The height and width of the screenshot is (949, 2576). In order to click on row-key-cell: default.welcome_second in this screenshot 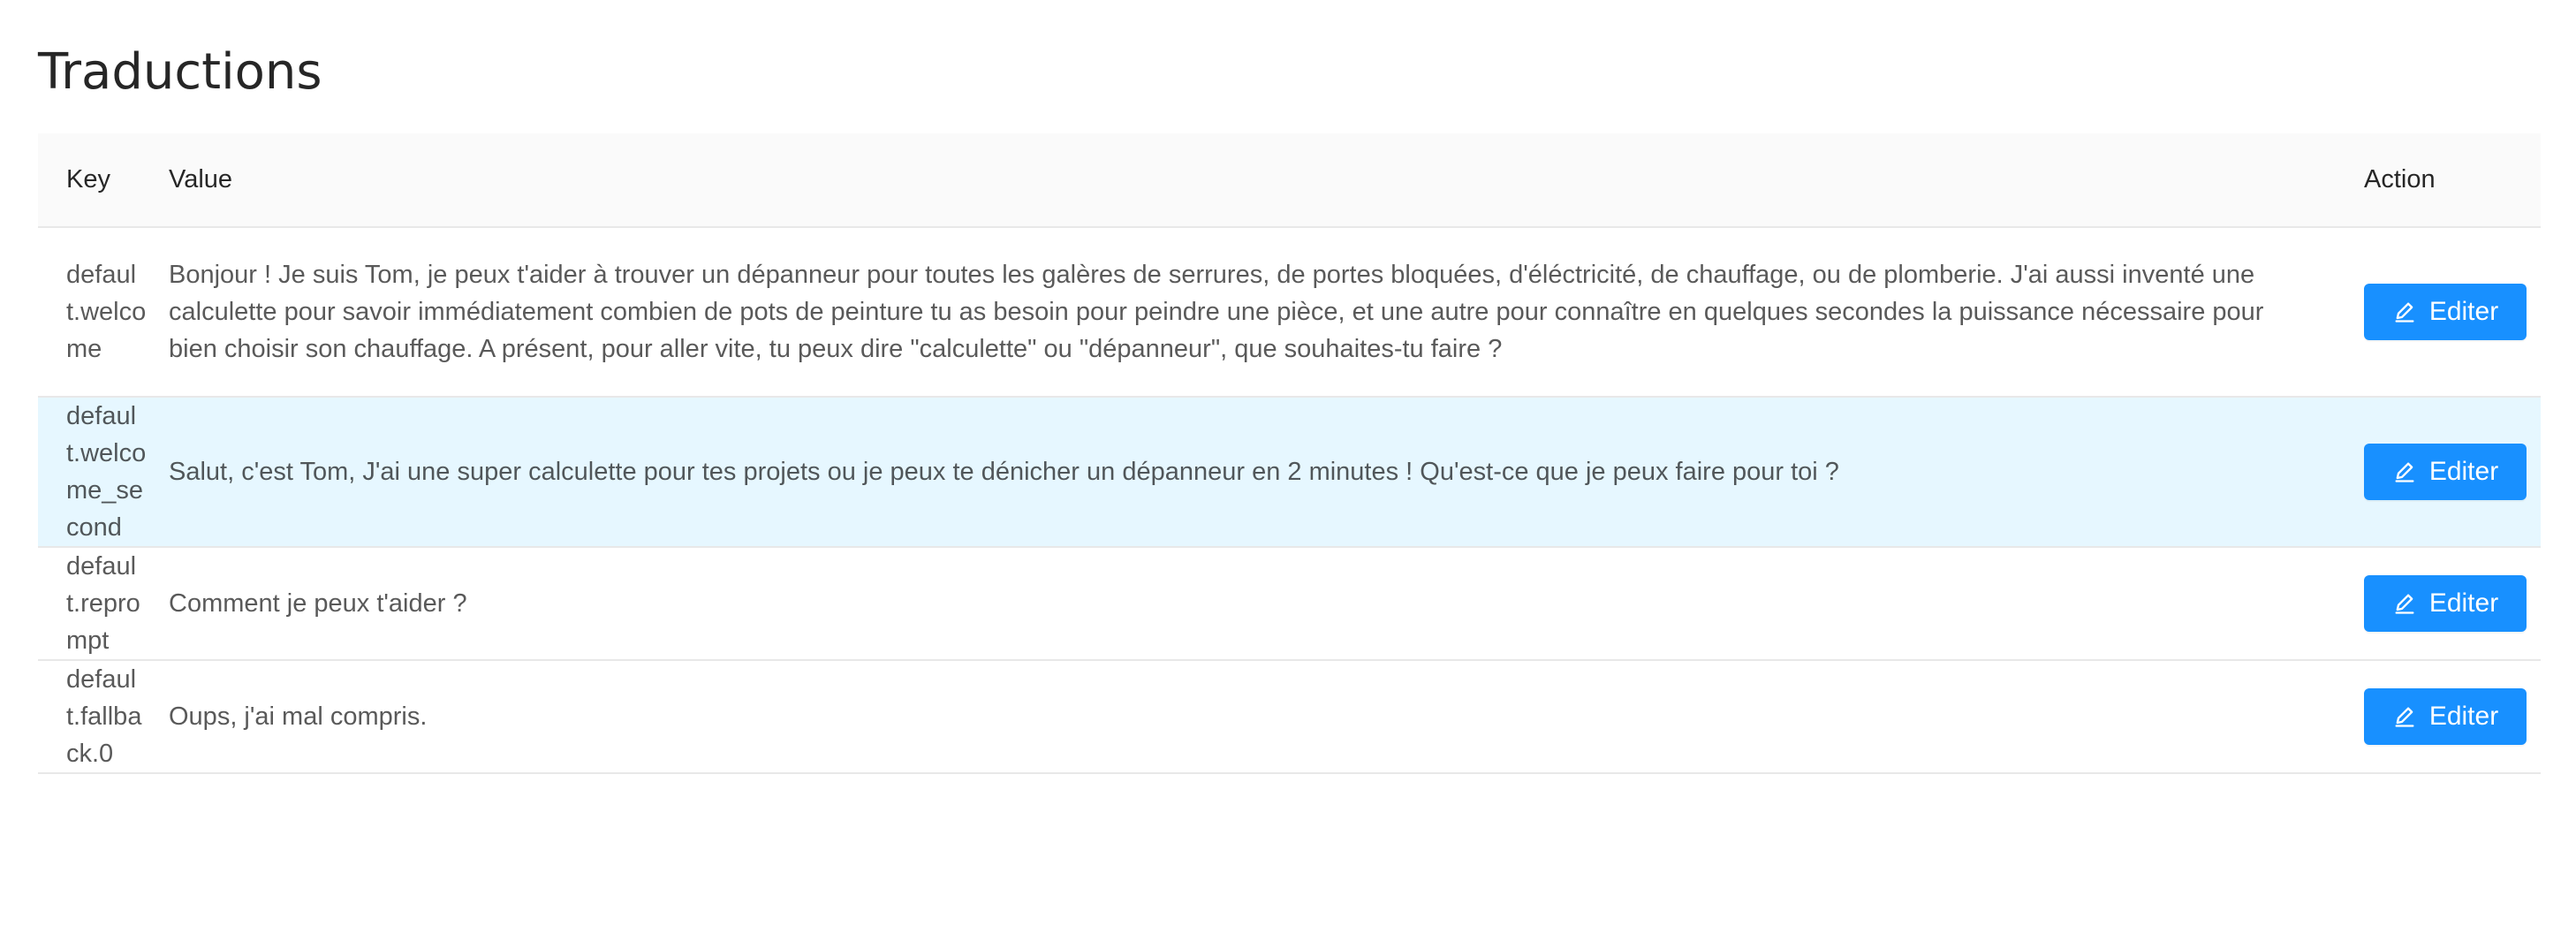, I will do `click(103, 472)`.